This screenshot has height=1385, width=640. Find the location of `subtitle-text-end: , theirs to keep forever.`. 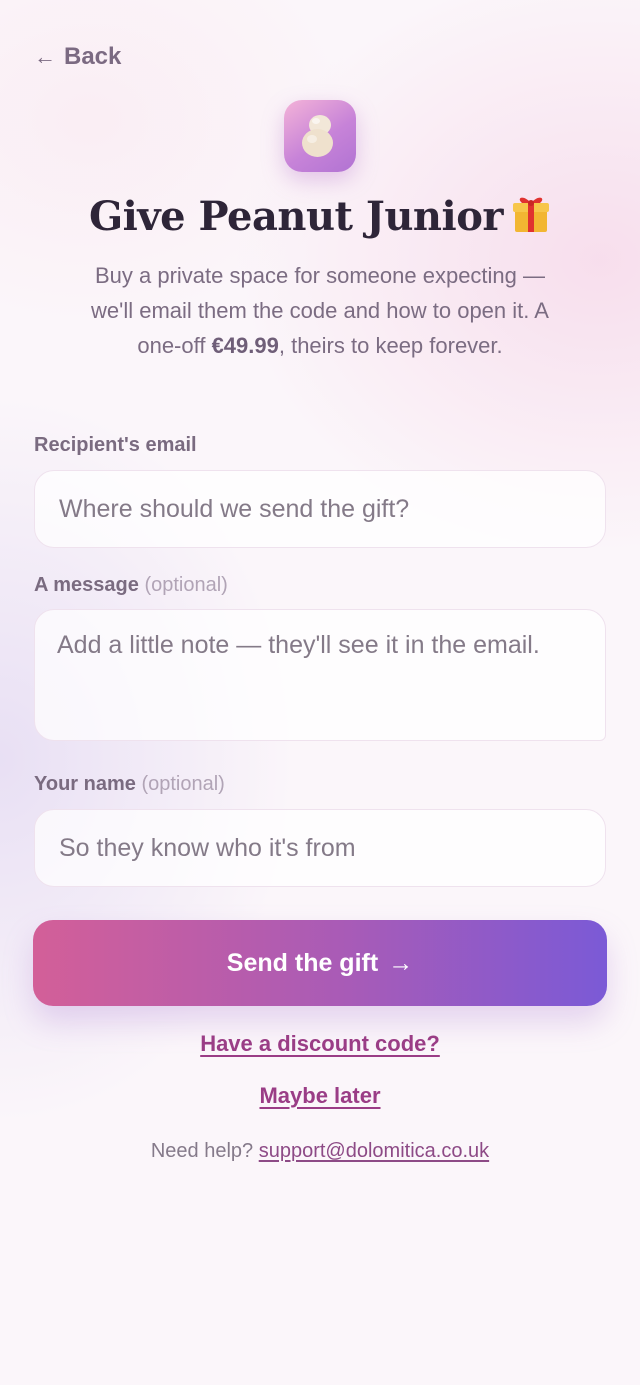

subtitle-text-end: , theirs to keep forever. is located at coordinates (390, 345).